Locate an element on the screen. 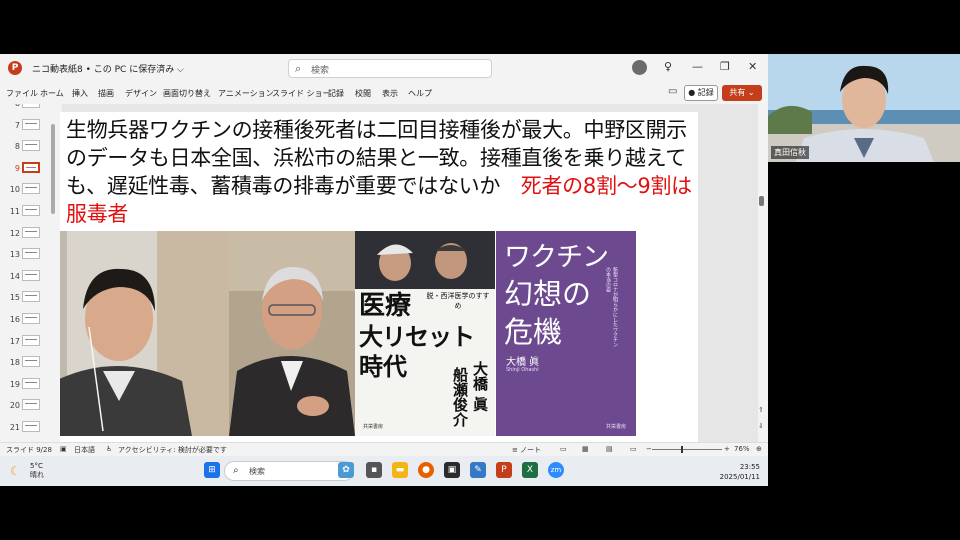 This screenshot has width=960, height=540. task-view-icon: ▪ is located at coordinates (374, 470).